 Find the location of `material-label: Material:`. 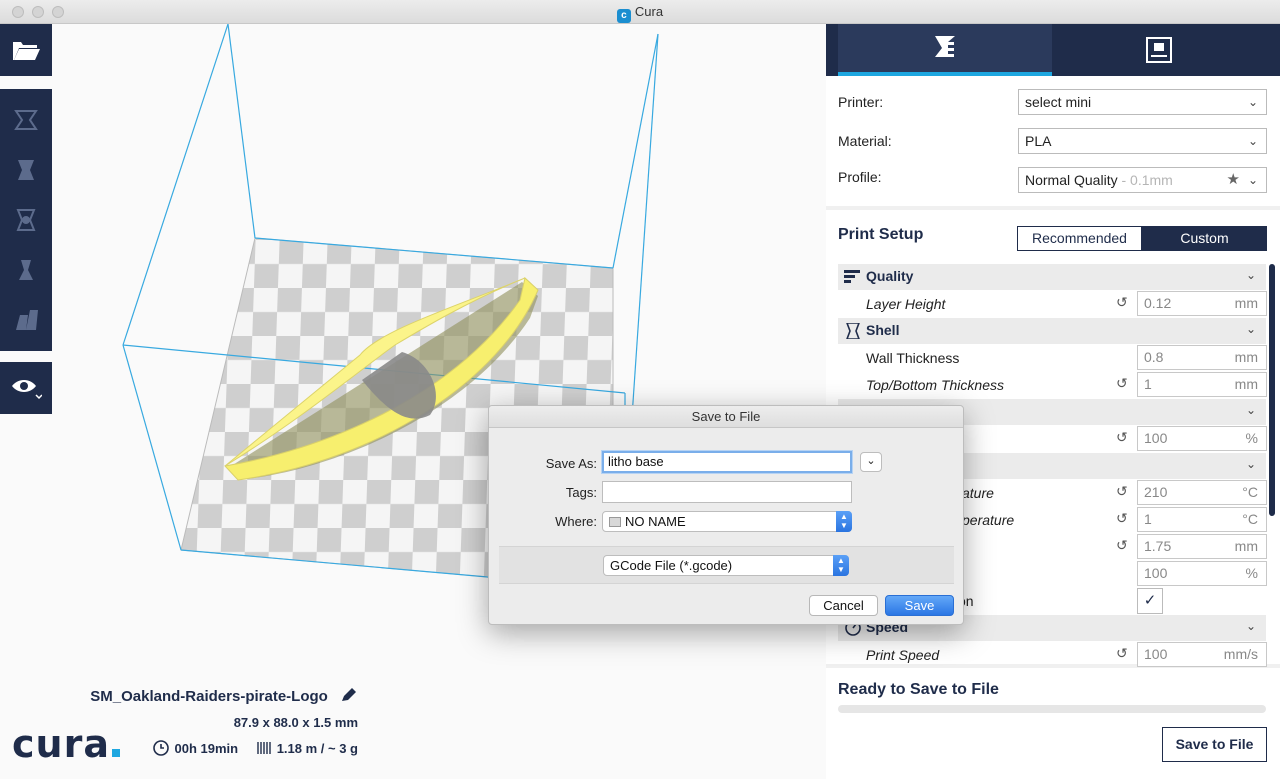

material-label: Material: is located at coordinates (865, 141).